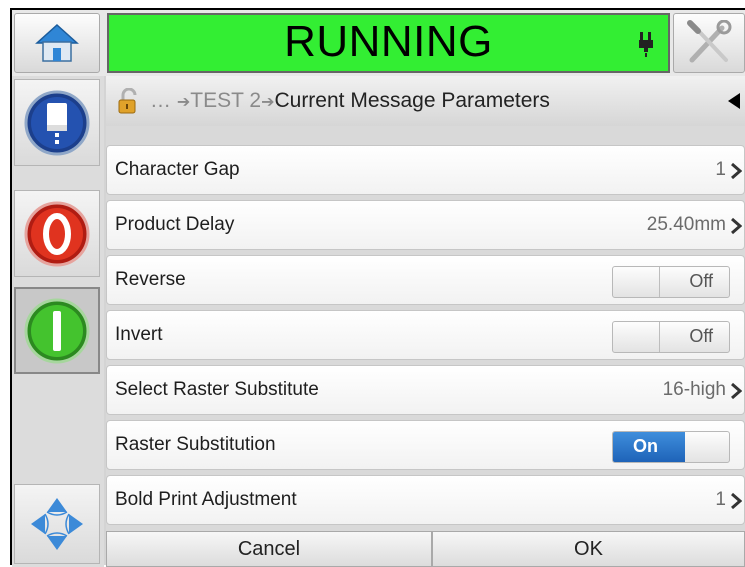  Describe the element at coordinates (588, 549) in the screenshot. I see `ok-button: OK` at that location.